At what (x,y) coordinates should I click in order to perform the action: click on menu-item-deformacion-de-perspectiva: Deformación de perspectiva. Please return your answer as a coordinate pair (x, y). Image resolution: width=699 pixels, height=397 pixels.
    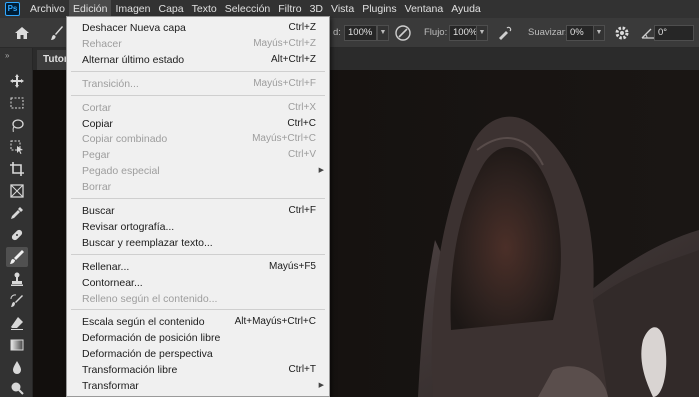
    Looking at the image, I should click on (198, 354).